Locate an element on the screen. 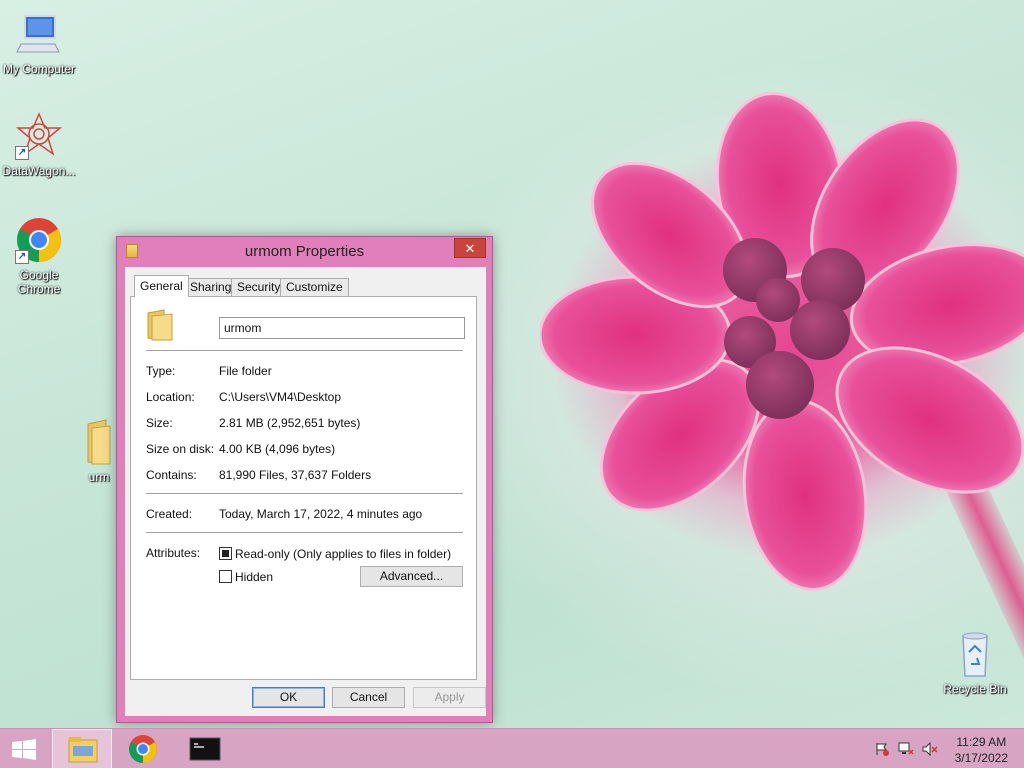  desktop-icon-label: urm is located at coordinates (99, 477).